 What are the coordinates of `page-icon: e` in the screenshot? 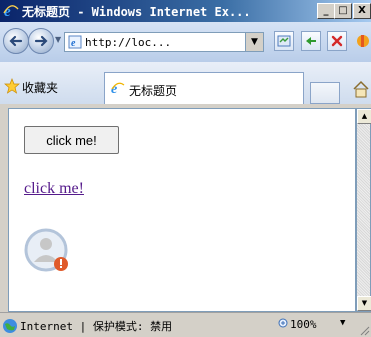 It's located at (75, 42).